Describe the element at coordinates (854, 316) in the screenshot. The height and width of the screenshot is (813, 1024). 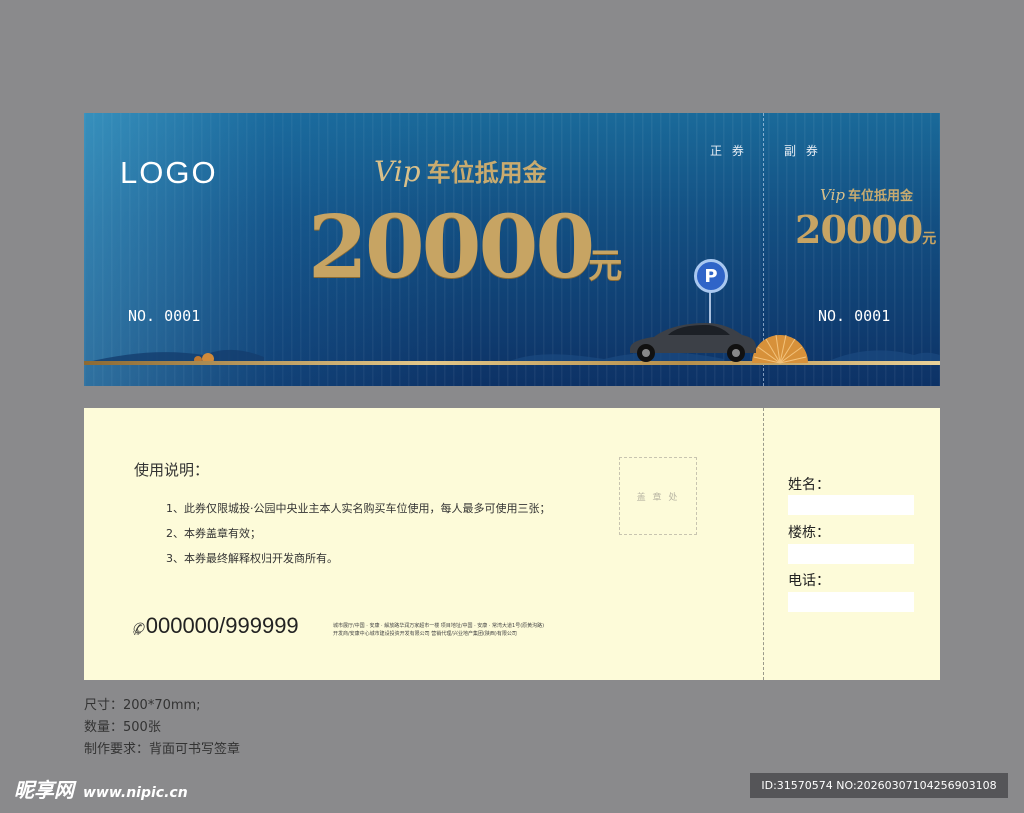
I see `serial-number-stub: NO. 0001` at that location.